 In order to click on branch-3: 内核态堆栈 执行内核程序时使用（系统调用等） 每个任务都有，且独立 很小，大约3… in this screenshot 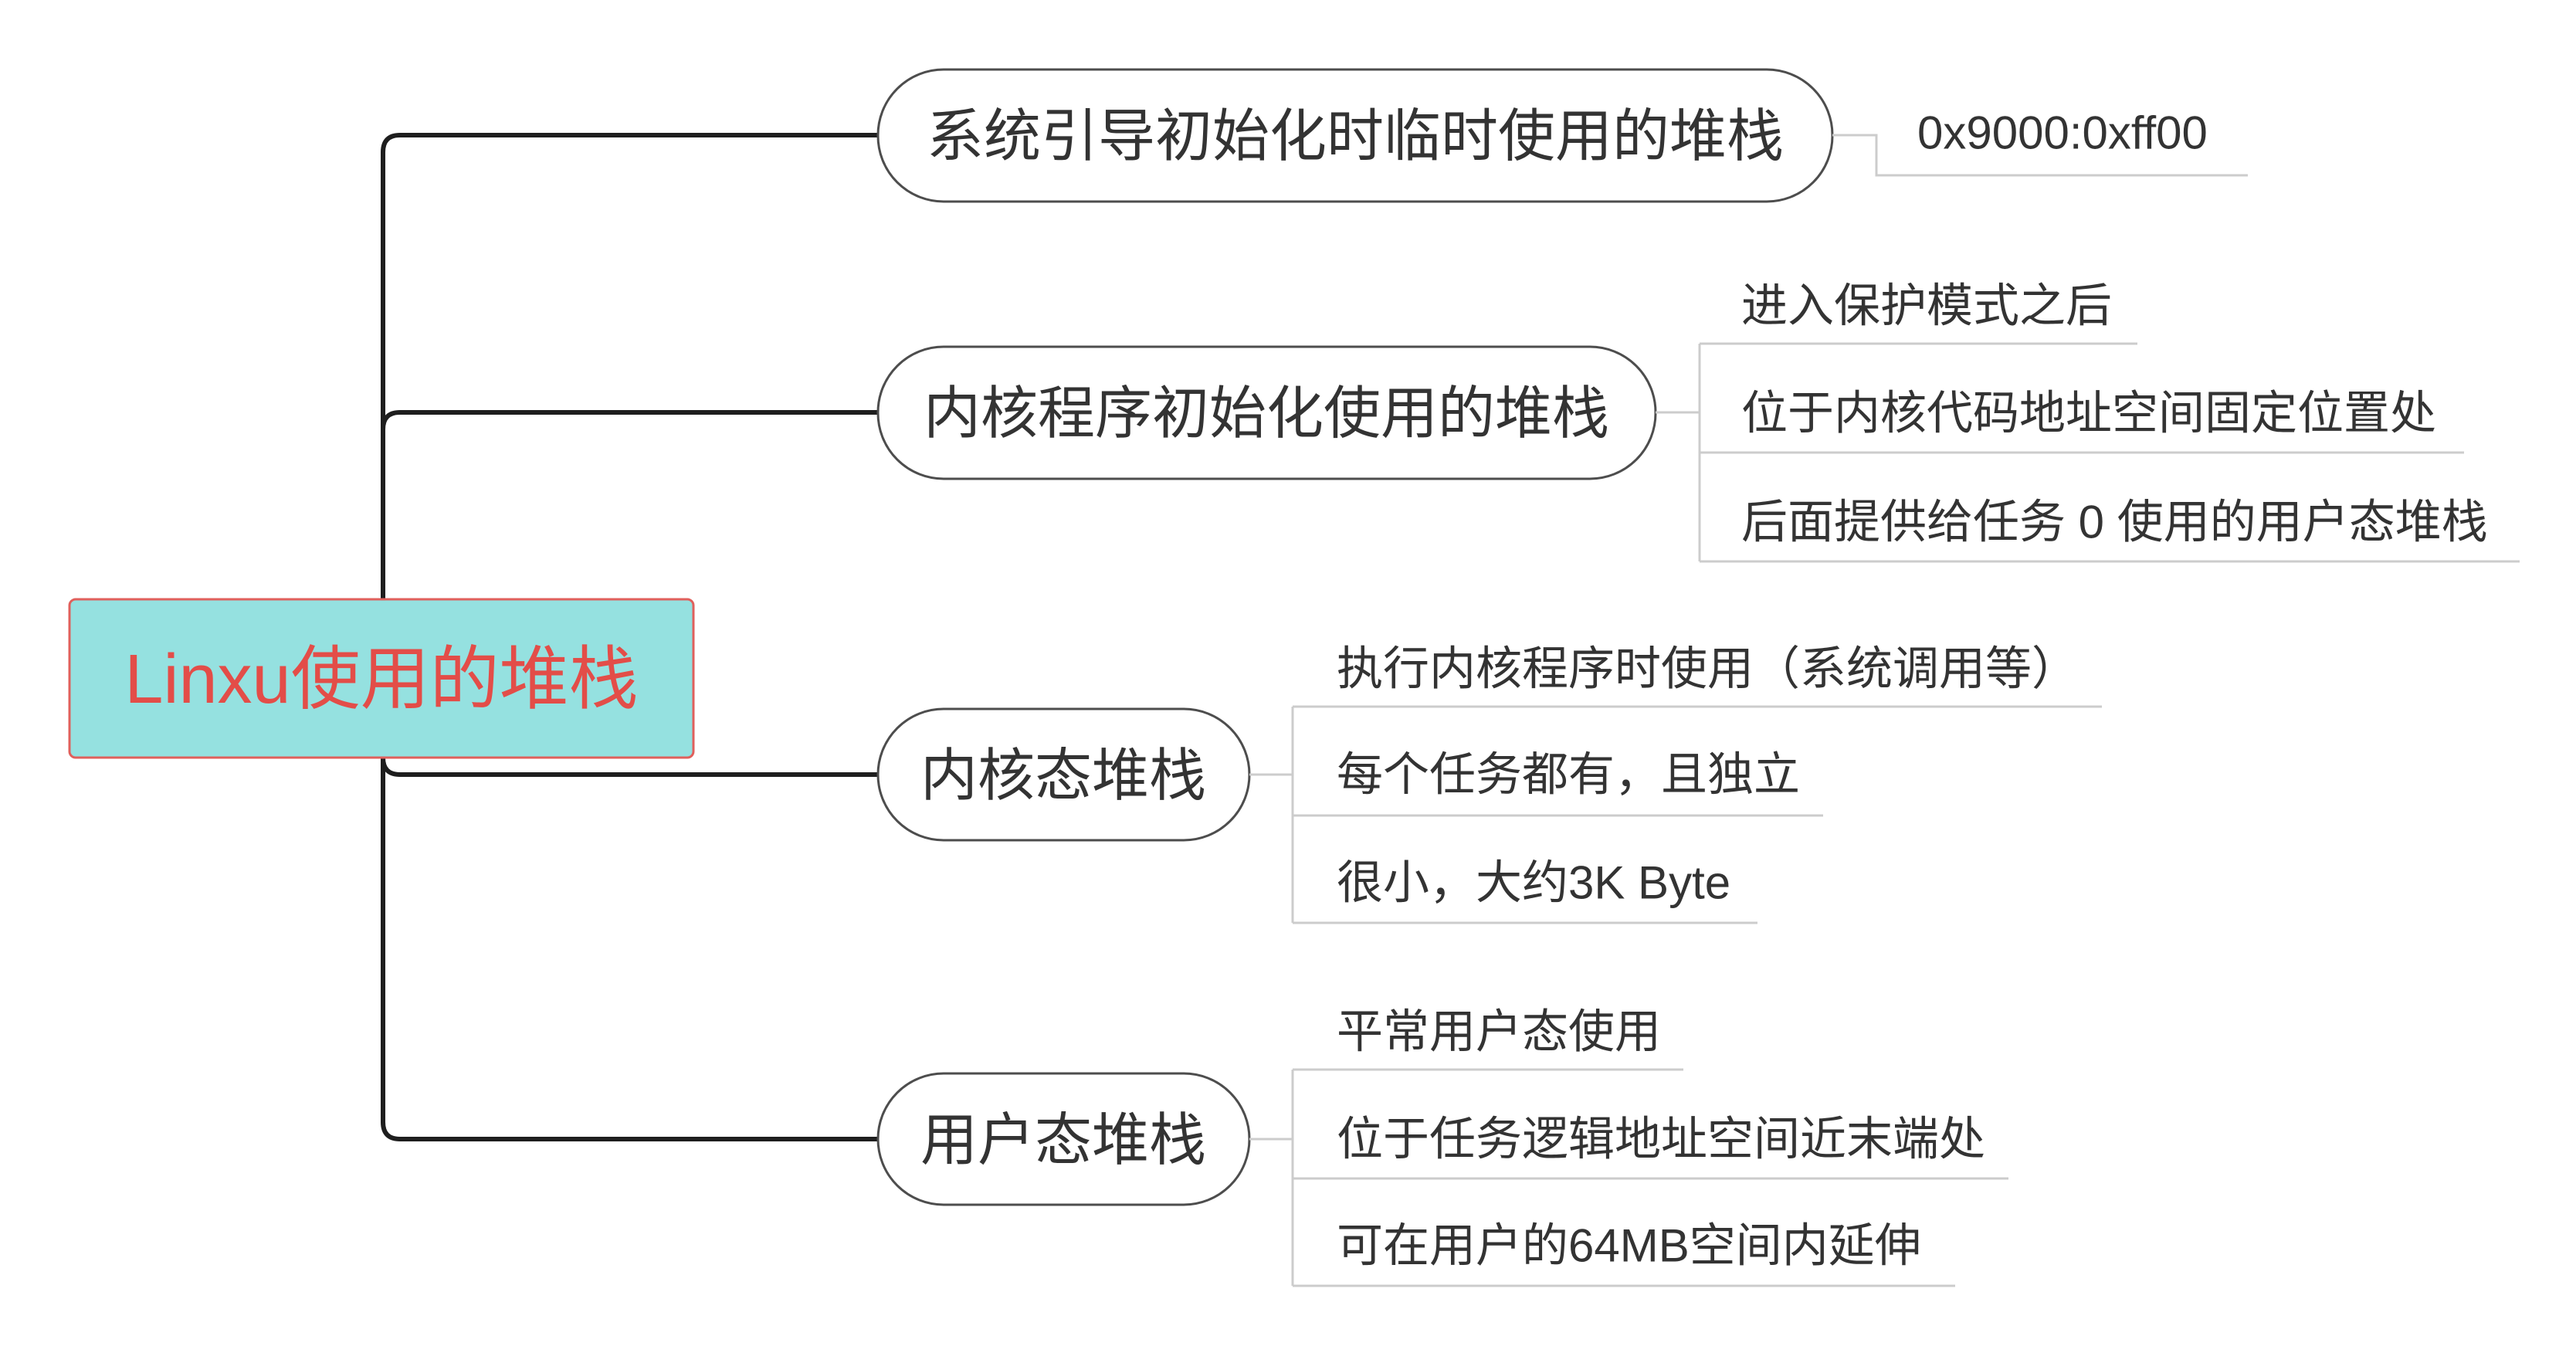, I will do `click(1489, 784)`.